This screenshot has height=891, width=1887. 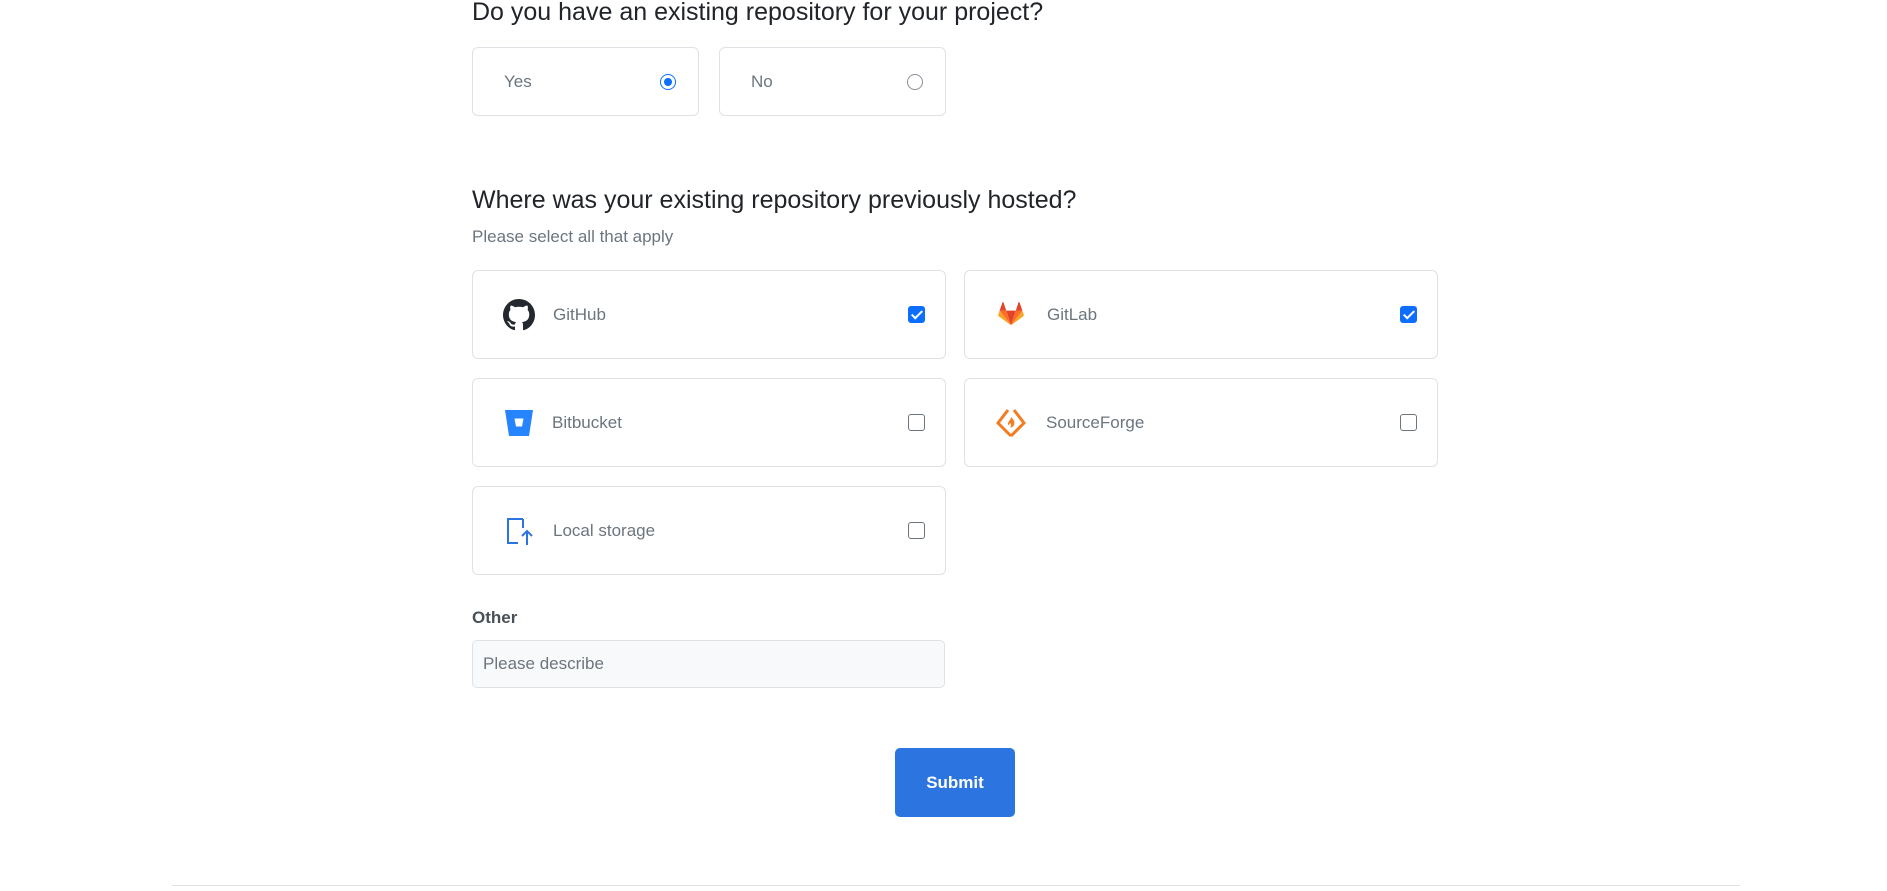 I want to click on radio-button-yes, so click(x=668, y=82).